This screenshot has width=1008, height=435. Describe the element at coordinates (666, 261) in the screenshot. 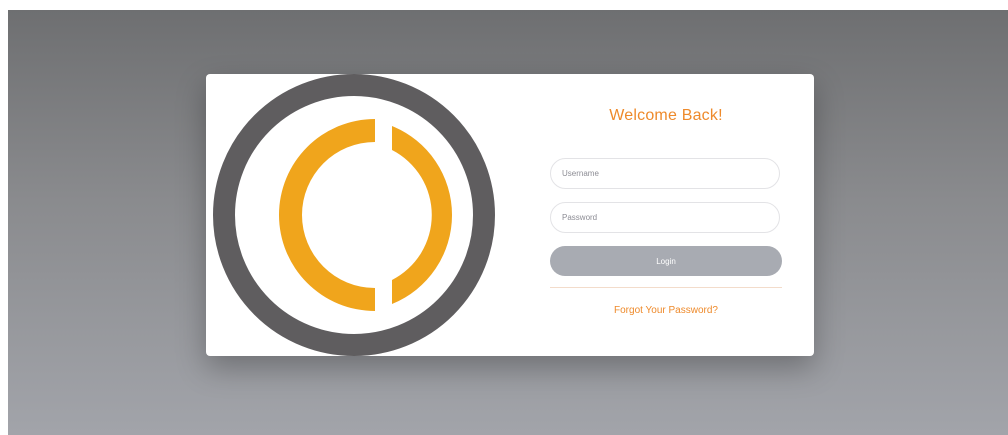

I see `login-button: Login` at that location.